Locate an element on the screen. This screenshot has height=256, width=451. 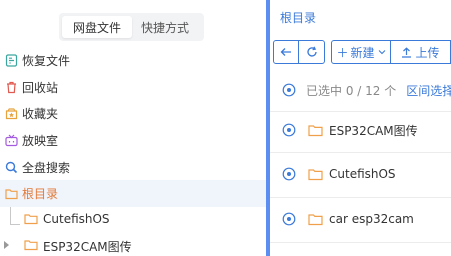
new-button-label: 新建 is located at coordinates (362, 52).